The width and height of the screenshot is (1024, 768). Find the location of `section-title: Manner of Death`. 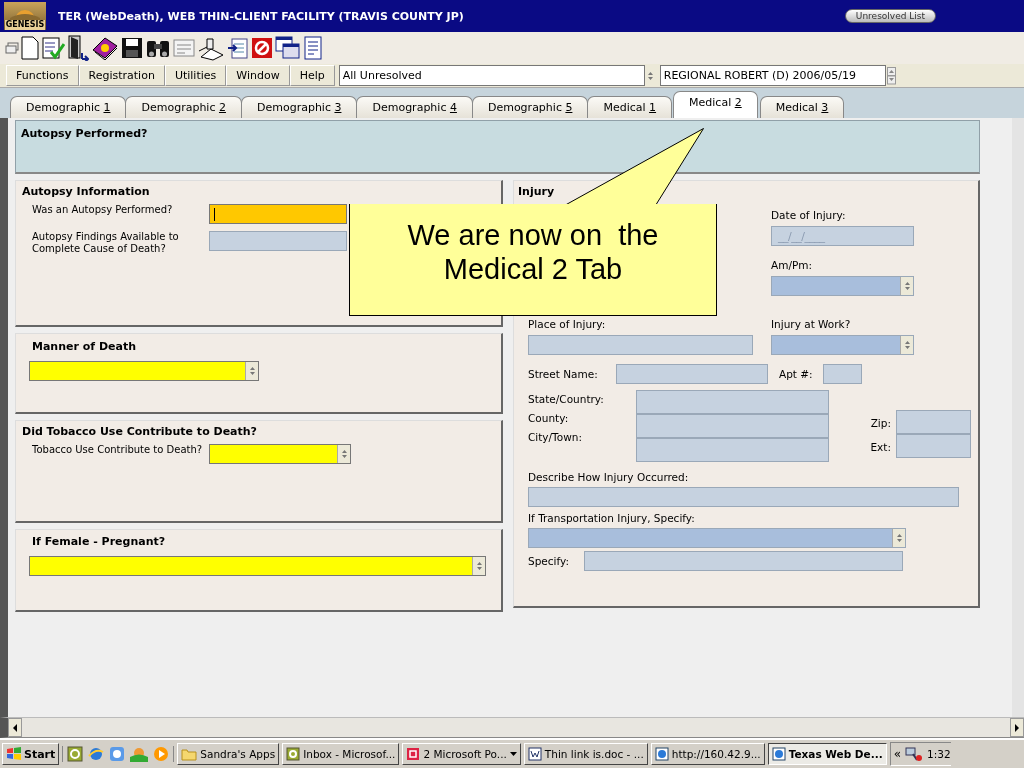

section-title: Manner of Death is located at coordinates (85, 346).